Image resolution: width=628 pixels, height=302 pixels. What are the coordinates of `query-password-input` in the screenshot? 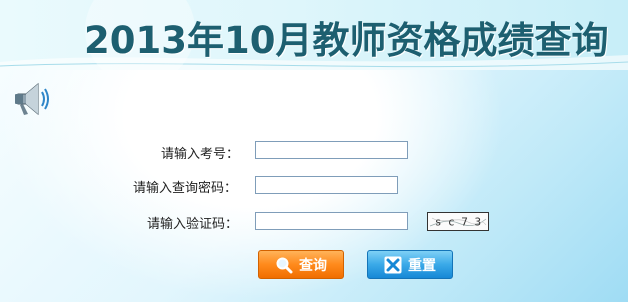 It's located at (326, 185).